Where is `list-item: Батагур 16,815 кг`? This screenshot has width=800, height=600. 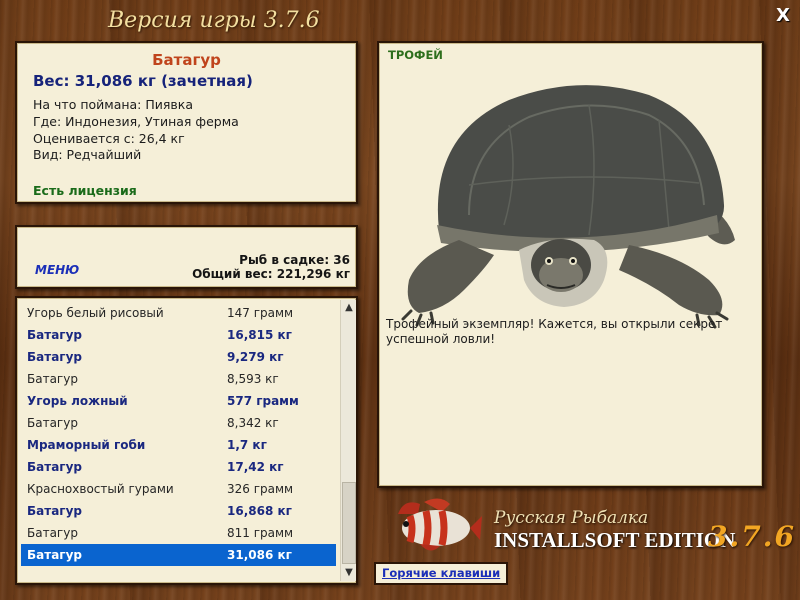 list-item: Батагур 16,815 кг is located at coordinates (178, 335).